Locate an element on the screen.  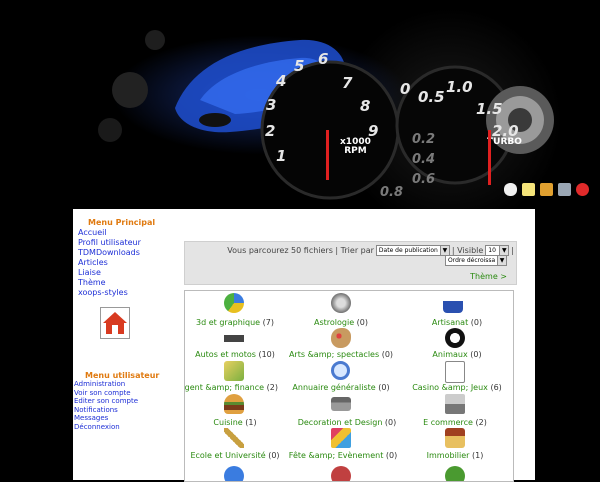
register-icon is located at coordinates (455, 404).